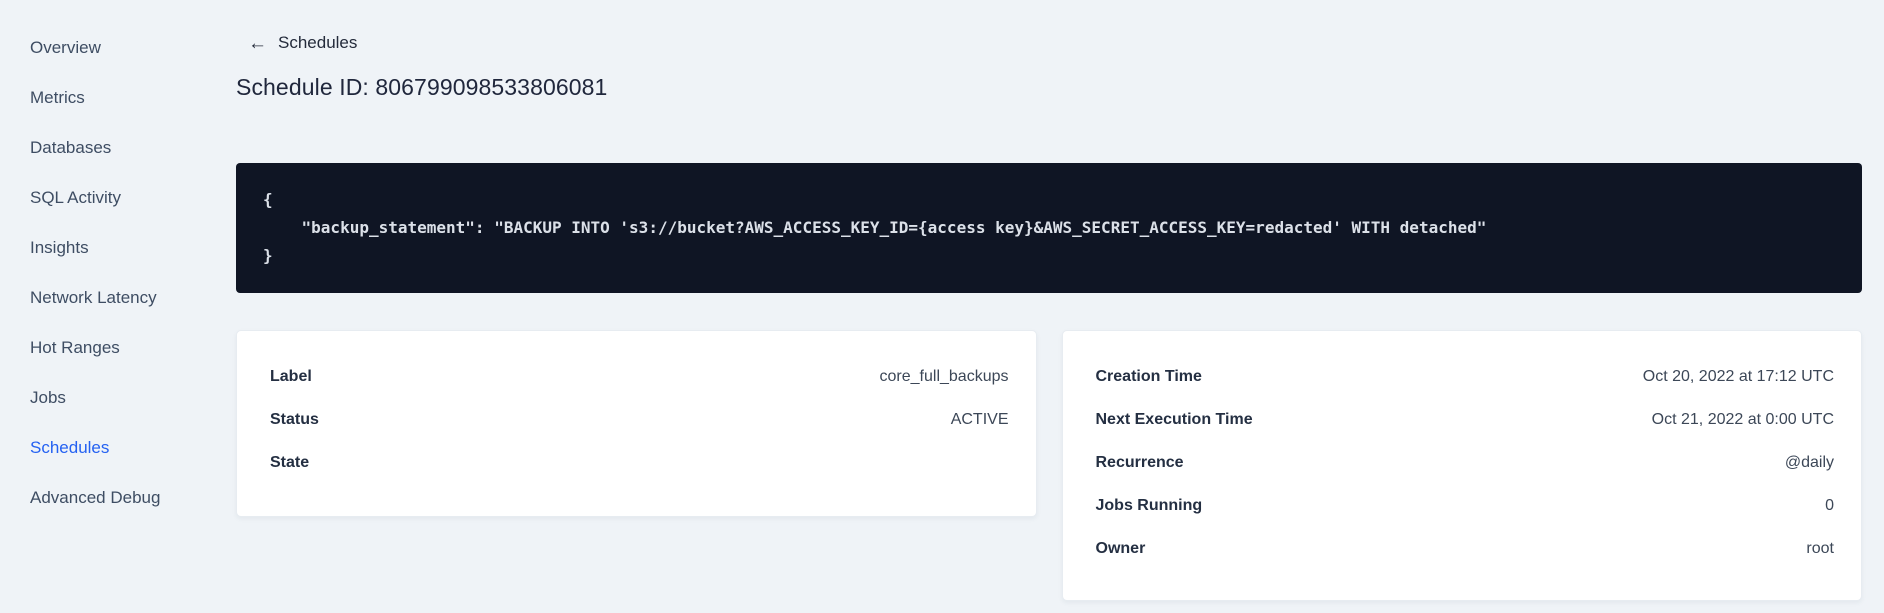 This screenshot has width=1884, height=613. I want to click on code-line-close-brace: }, so click(268, 255).